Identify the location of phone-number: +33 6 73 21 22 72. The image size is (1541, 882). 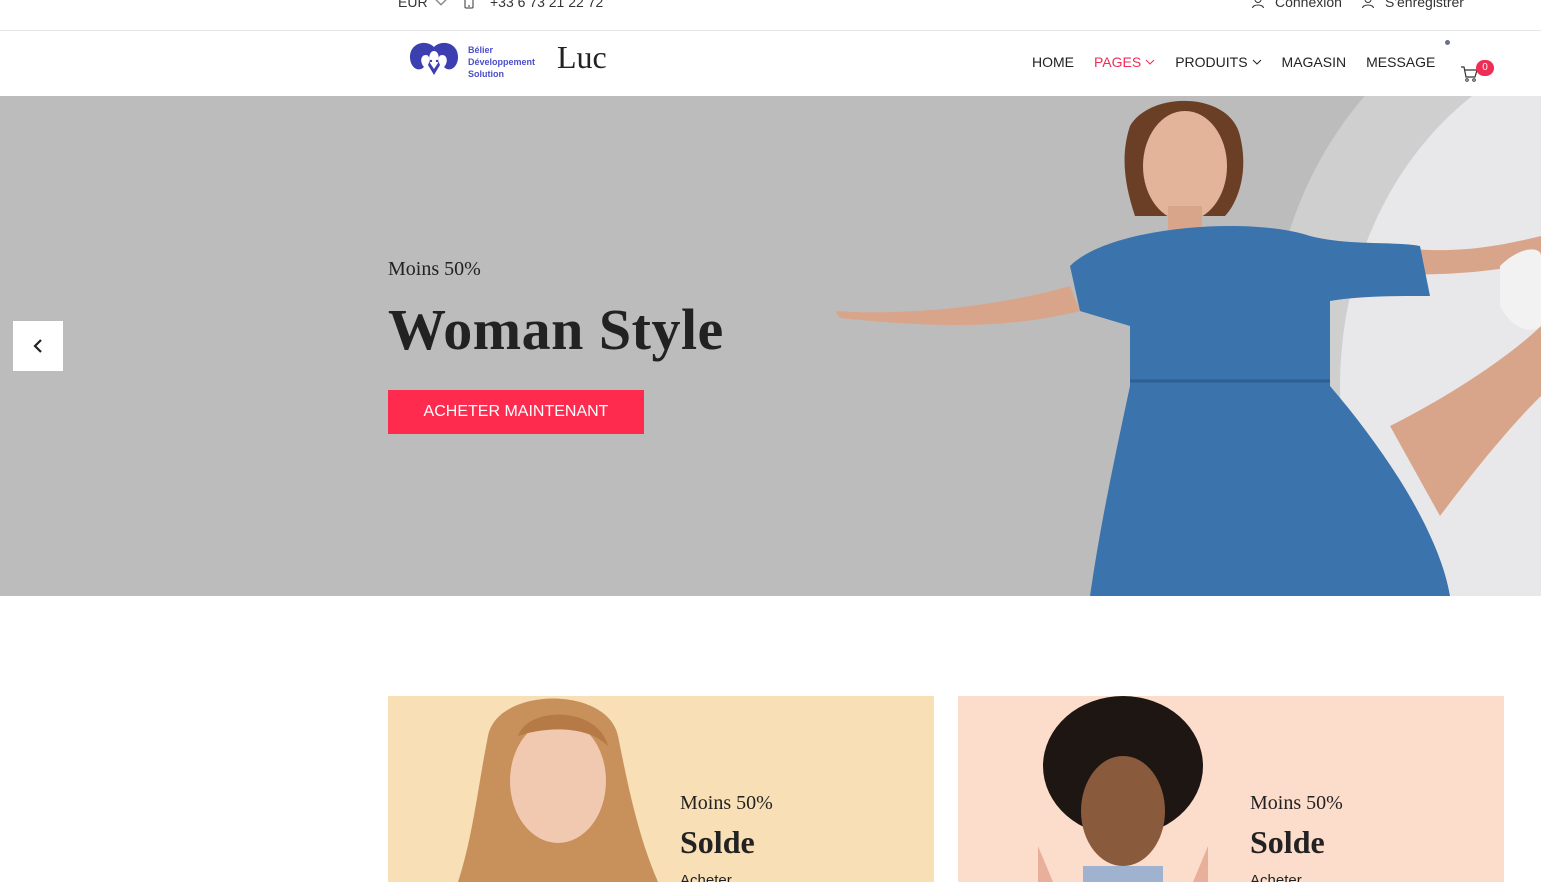
(547, 5).